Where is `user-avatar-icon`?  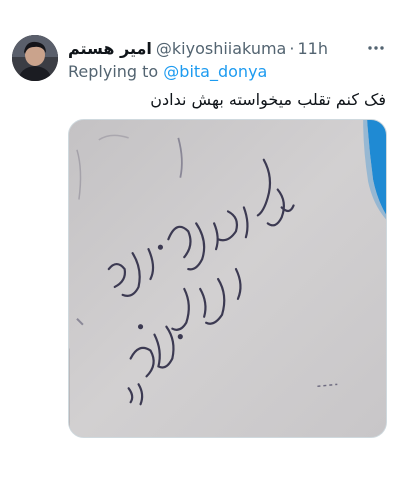 user-avatar-icon is located at coordinates (35, 58).